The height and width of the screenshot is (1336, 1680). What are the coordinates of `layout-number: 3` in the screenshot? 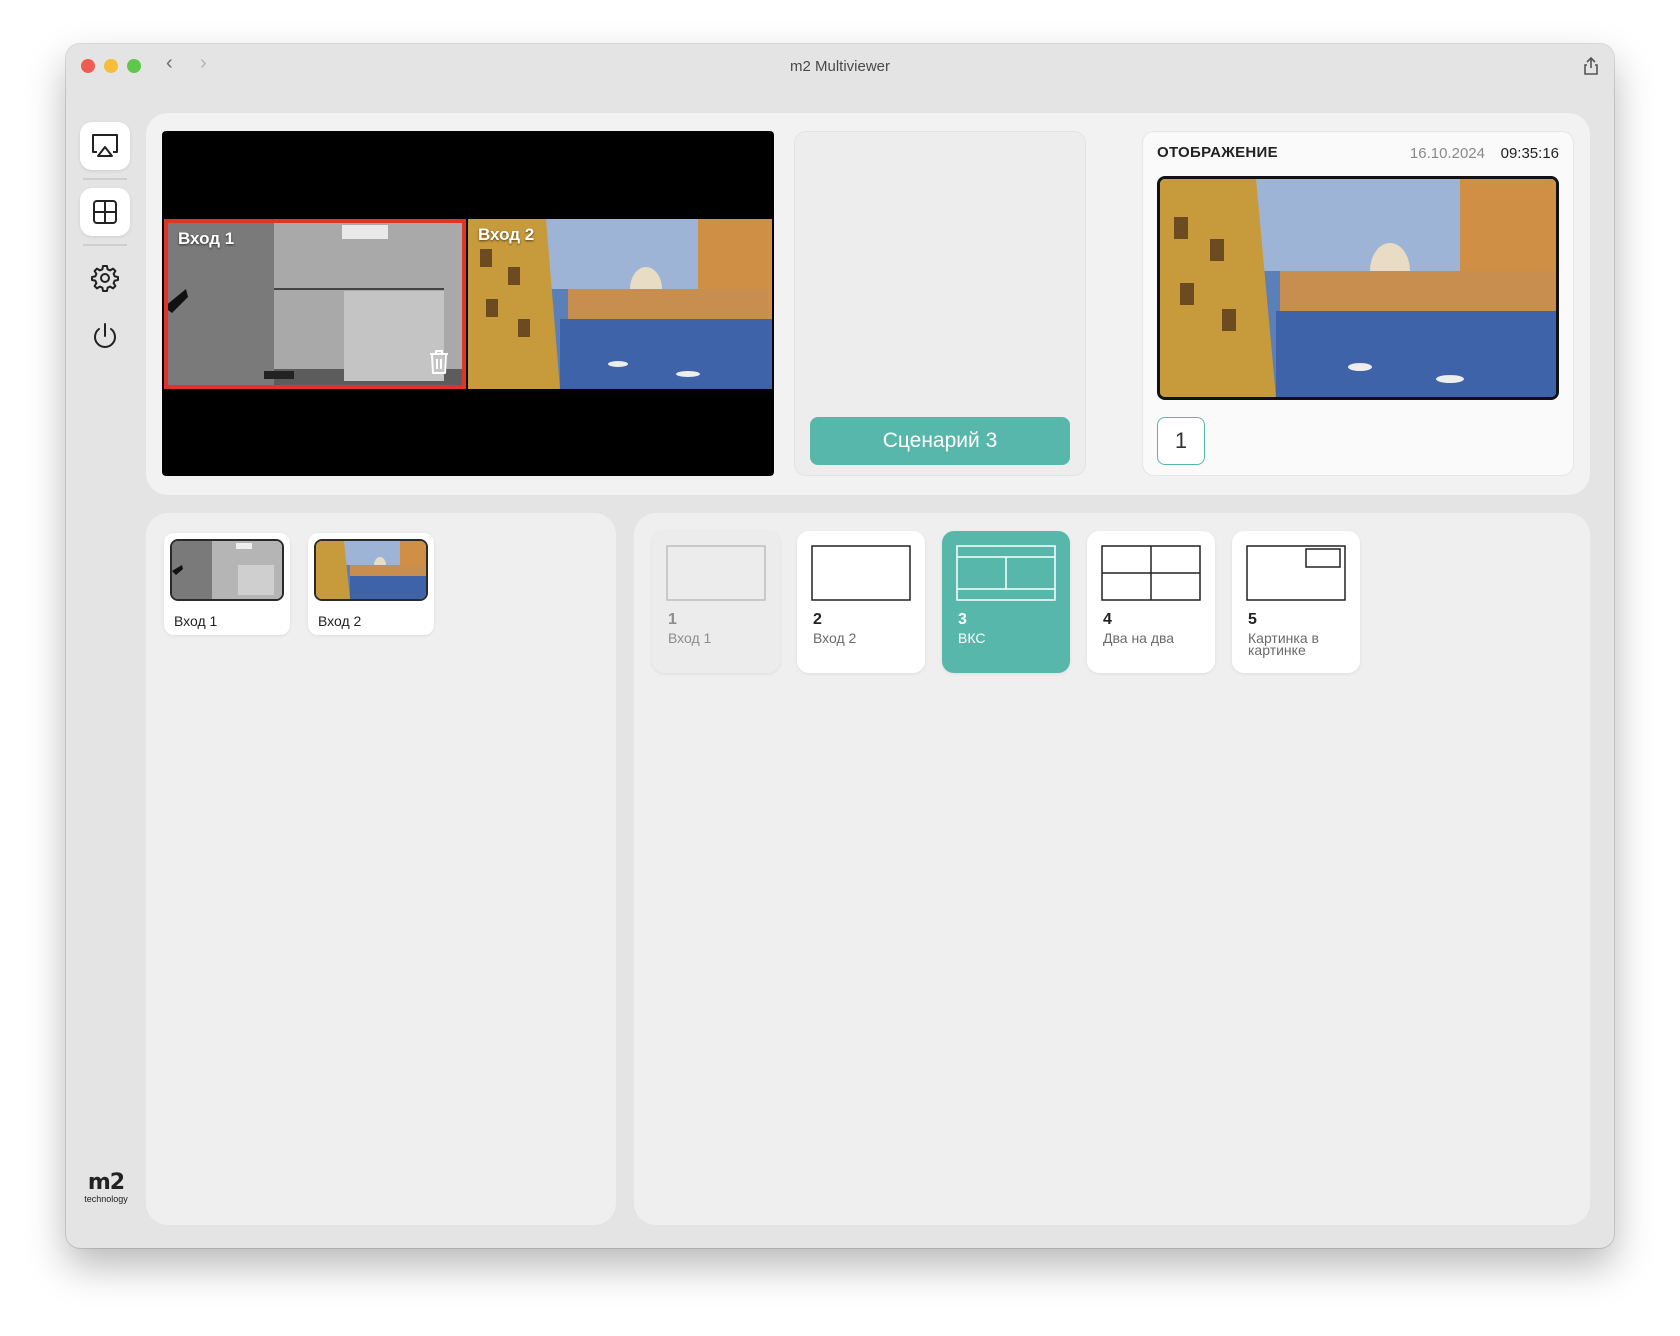 It's located at (962, 619).